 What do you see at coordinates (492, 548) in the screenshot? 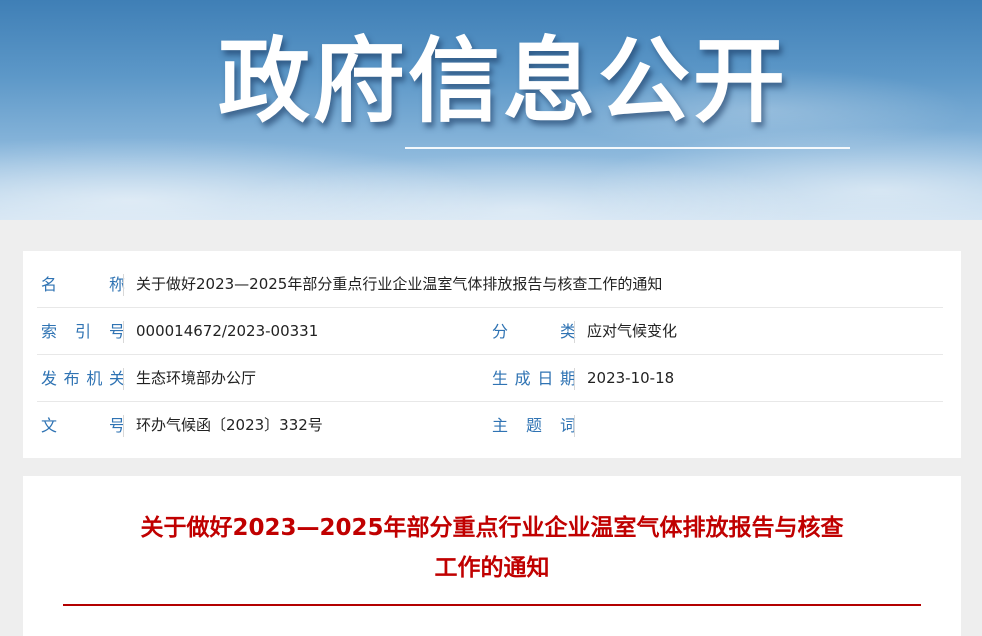
I see `document-title: 关于做好2023—2025年部分重点行业企业温室气体排放报告与核查 工作的通知` at bounding box center [492, 548].